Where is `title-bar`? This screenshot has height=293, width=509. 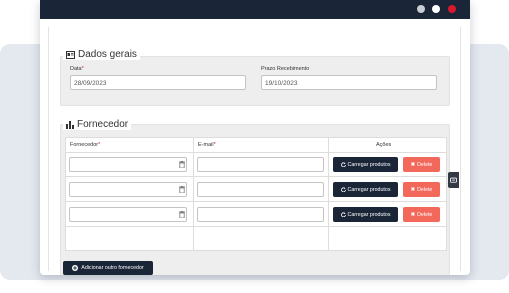 title-bar is located at coordinates (255, 9).